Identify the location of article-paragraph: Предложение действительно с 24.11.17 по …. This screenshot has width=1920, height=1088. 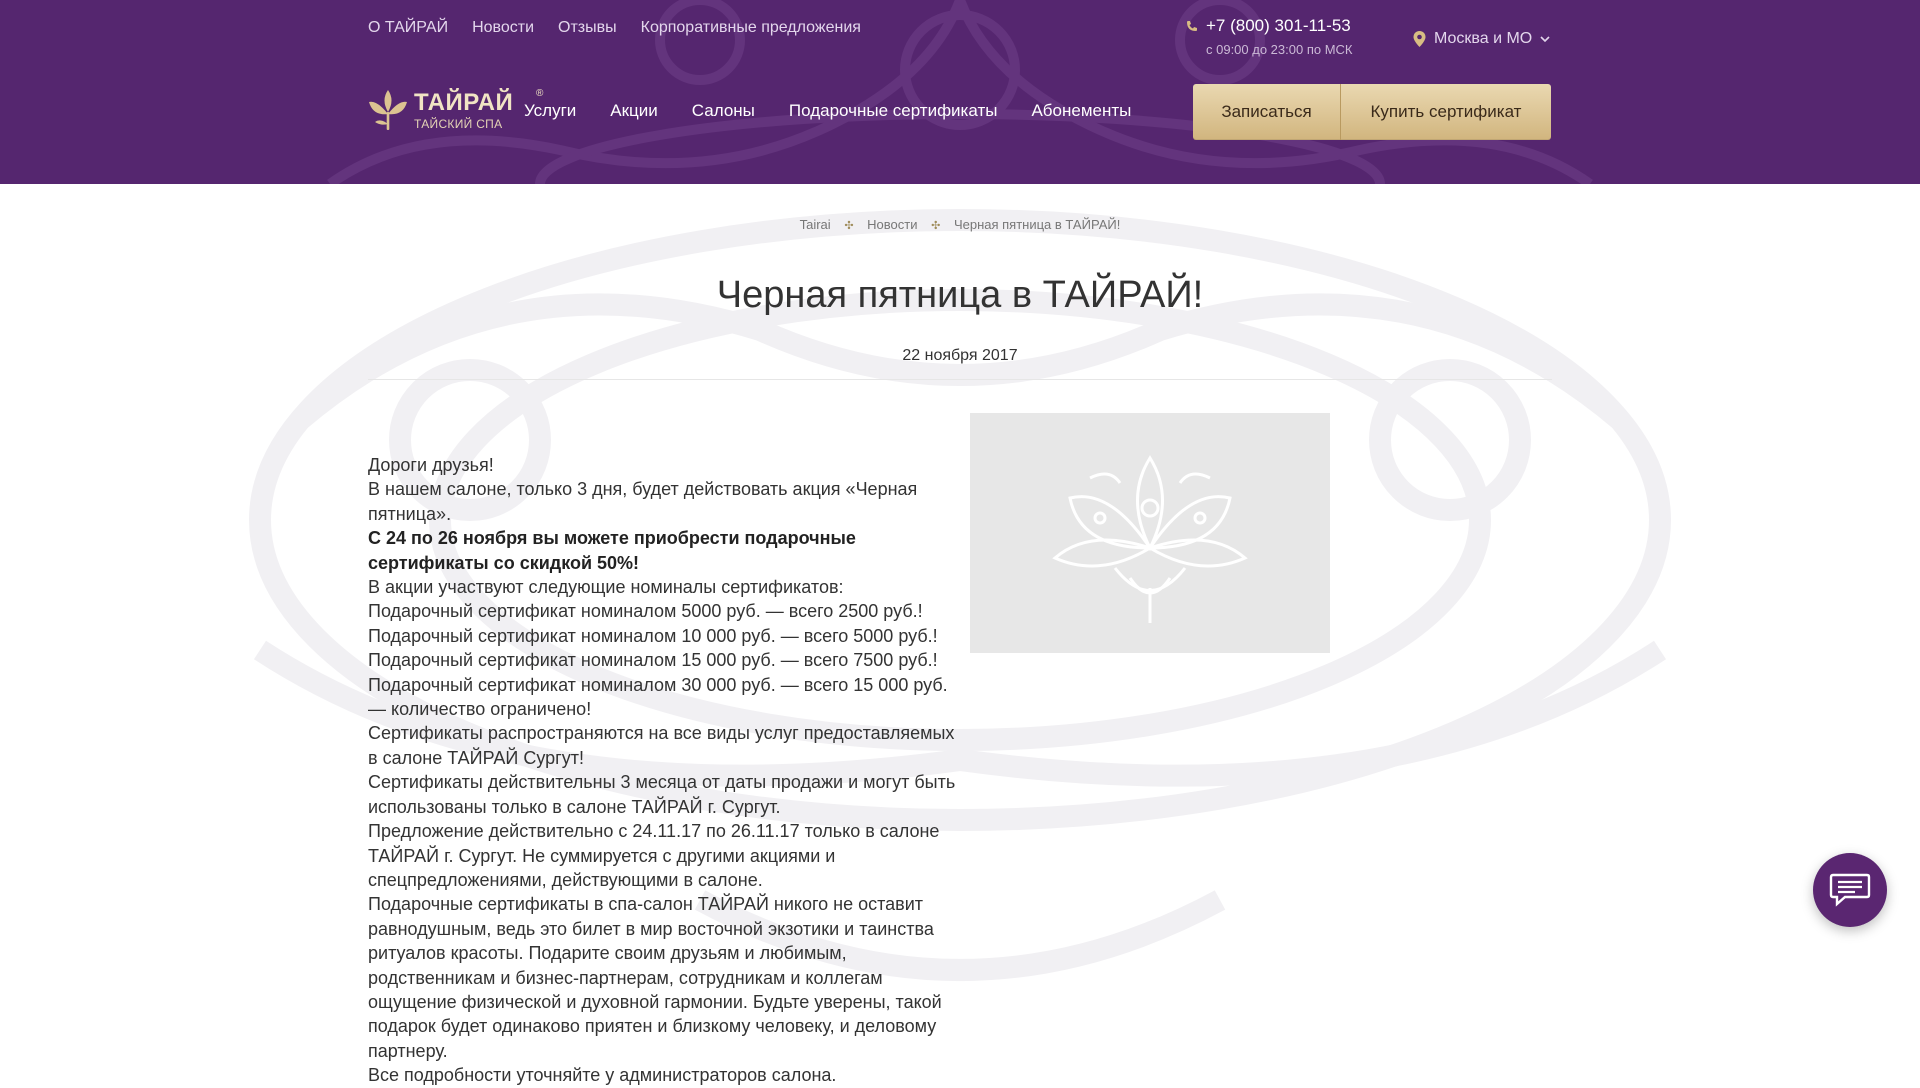
(654, 855).